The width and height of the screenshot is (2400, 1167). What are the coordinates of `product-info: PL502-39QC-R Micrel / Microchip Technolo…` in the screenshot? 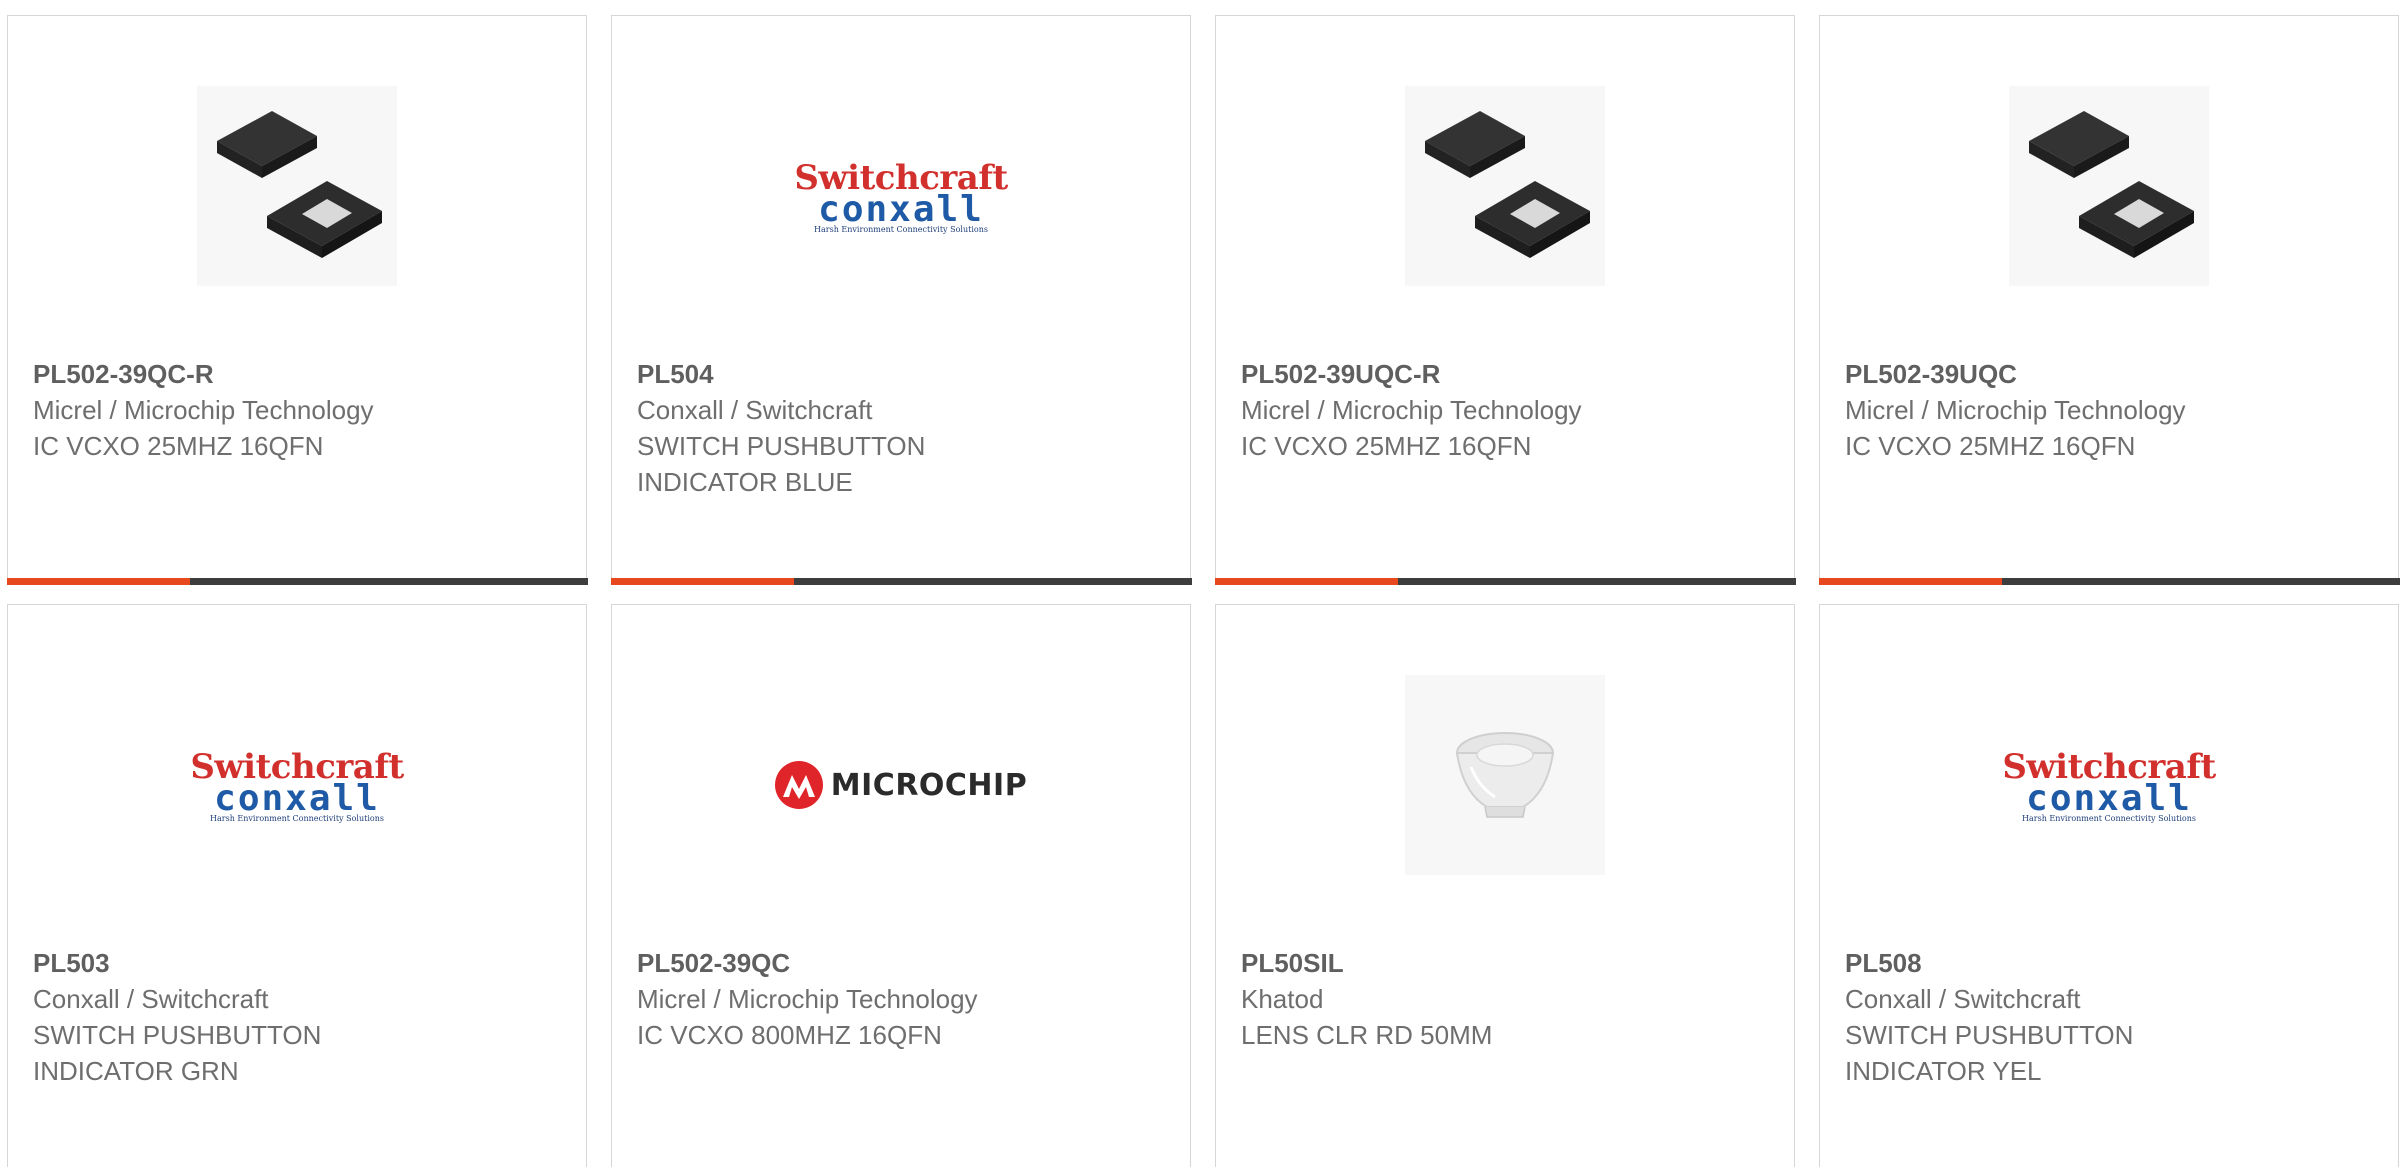 It's located at (299, 410).